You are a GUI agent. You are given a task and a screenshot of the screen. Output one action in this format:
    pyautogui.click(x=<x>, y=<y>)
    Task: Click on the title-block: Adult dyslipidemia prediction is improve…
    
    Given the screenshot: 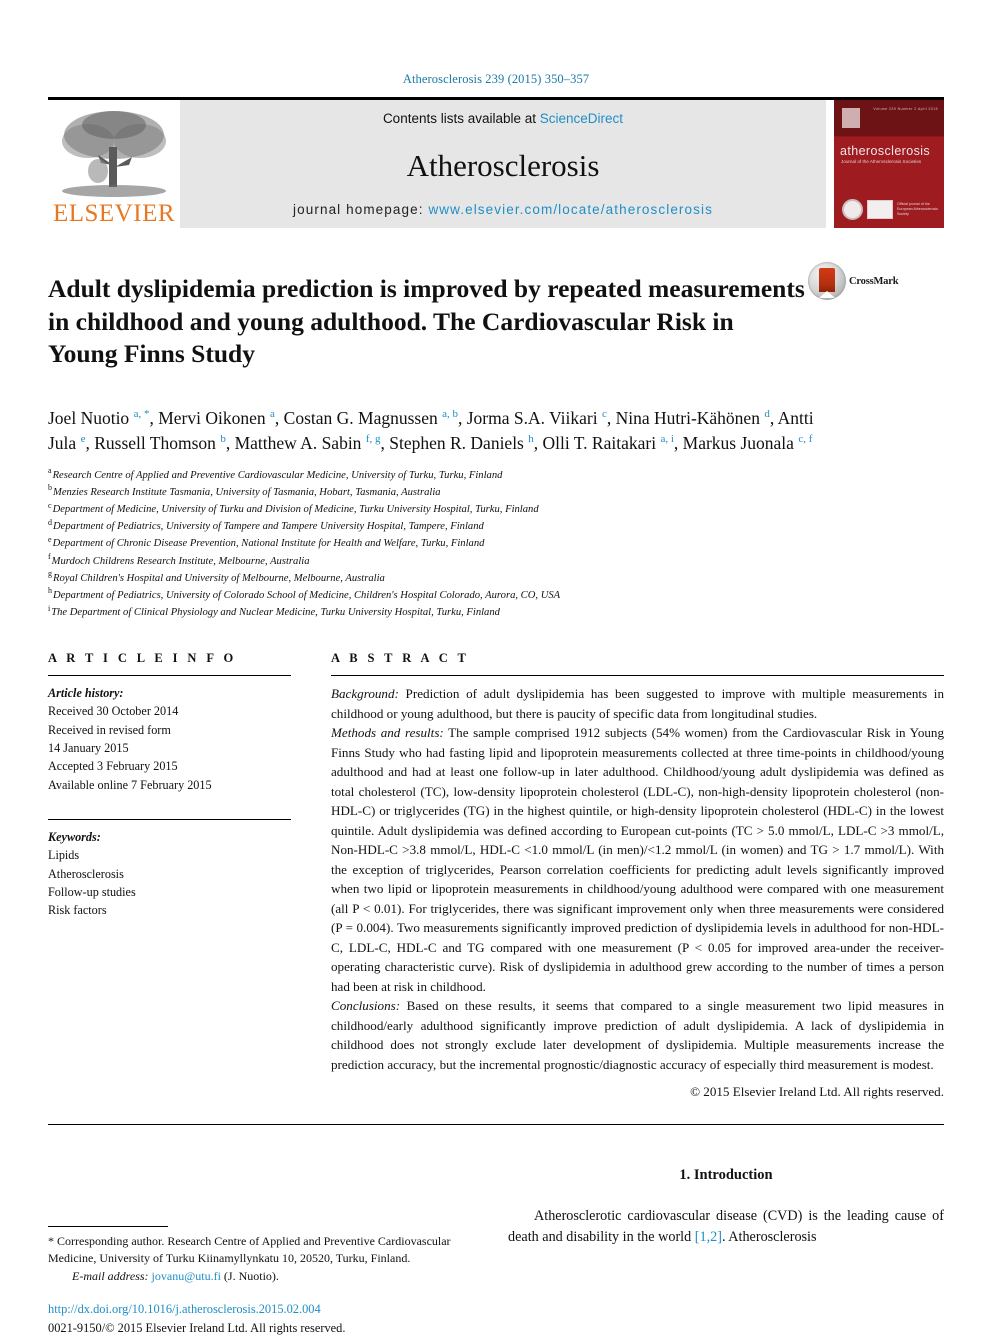 What is the action you would take?
    pyautogui.click(x=496, y=322)
    